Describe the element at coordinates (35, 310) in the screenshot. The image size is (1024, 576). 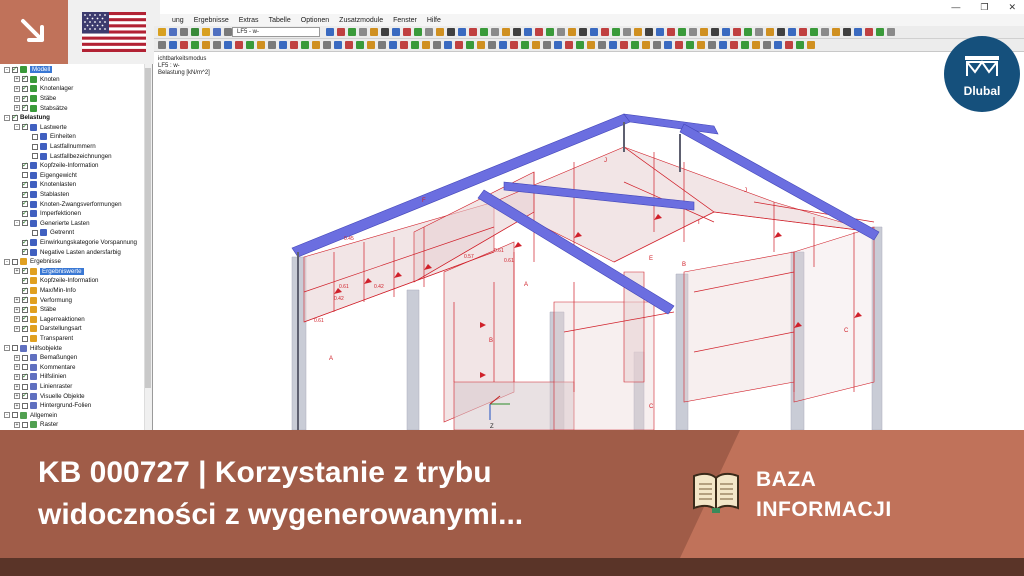
I see `tree-item: + Stäbe` at that location.